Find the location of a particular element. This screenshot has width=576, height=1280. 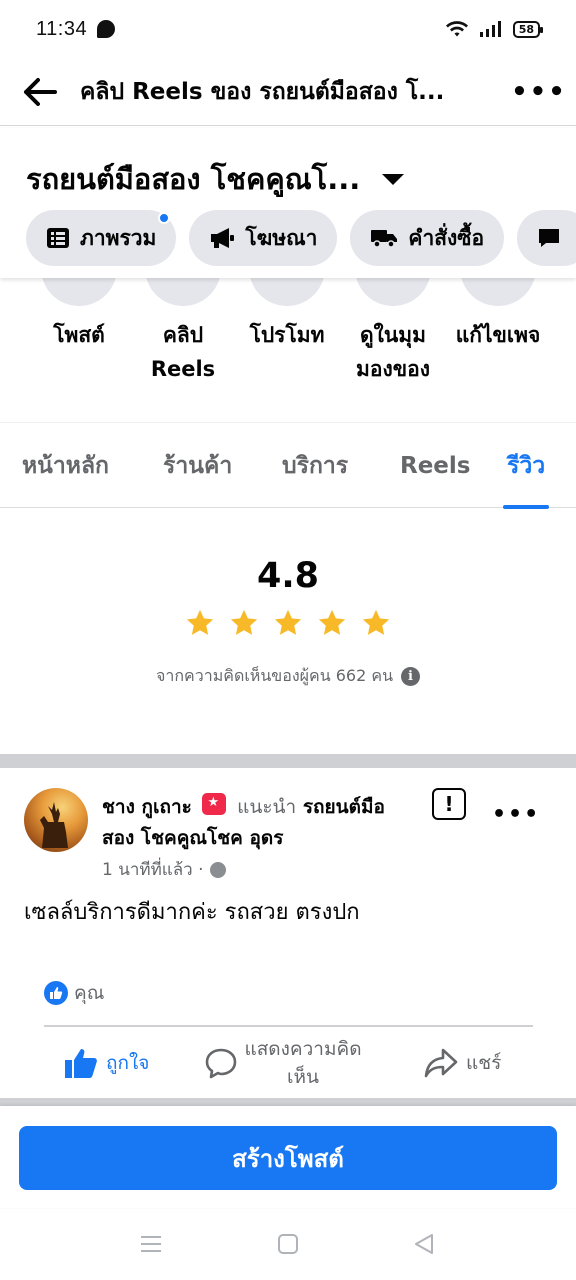

like-button: ถูกใจ is located at coordinates (106, 1063).